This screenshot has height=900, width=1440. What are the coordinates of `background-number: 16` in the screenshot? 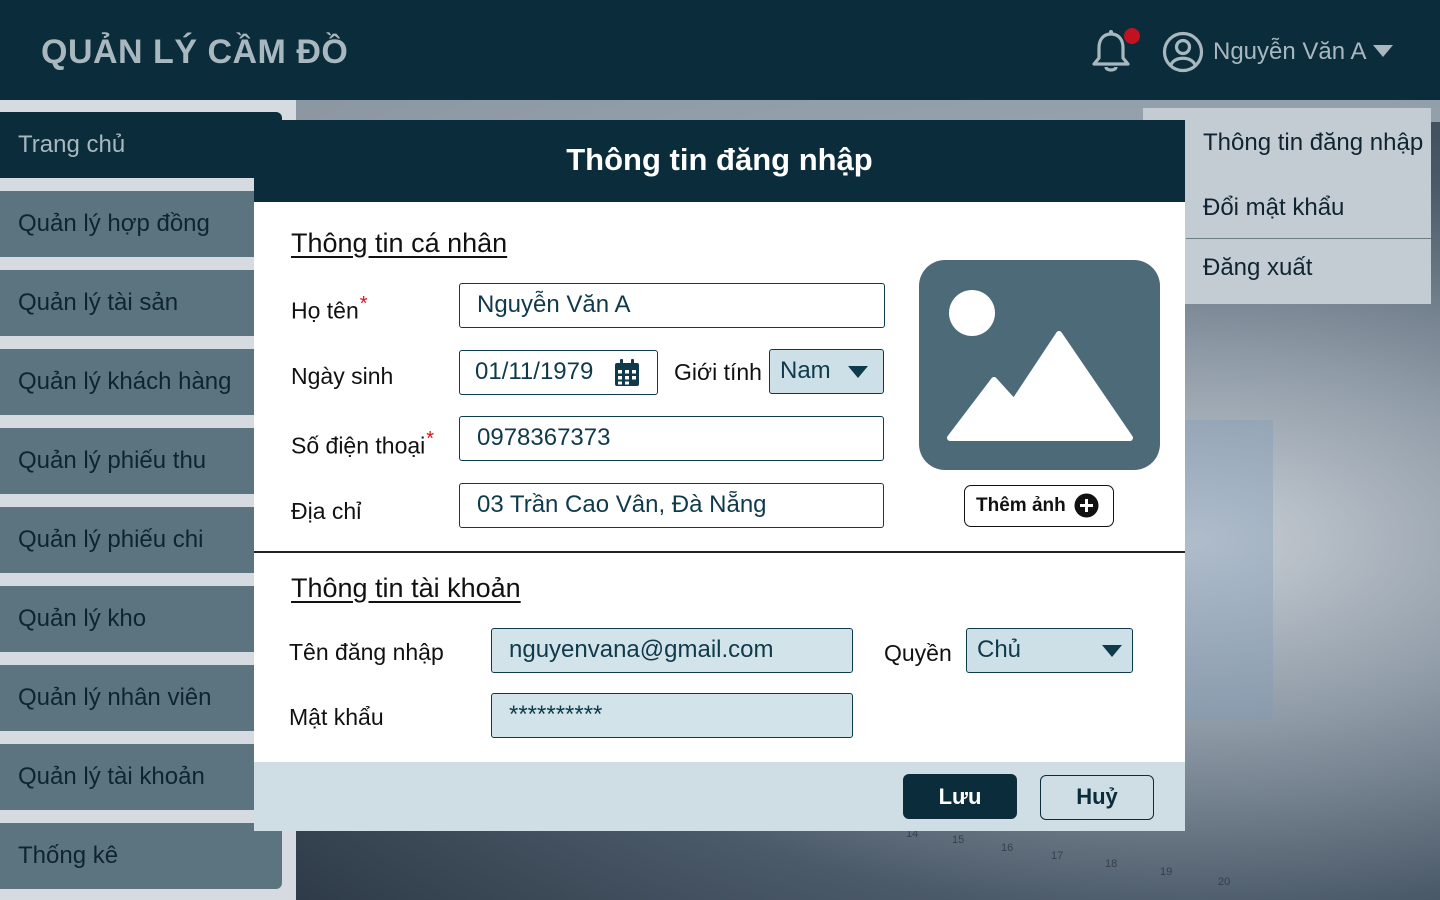 It's located at (1007, 848).